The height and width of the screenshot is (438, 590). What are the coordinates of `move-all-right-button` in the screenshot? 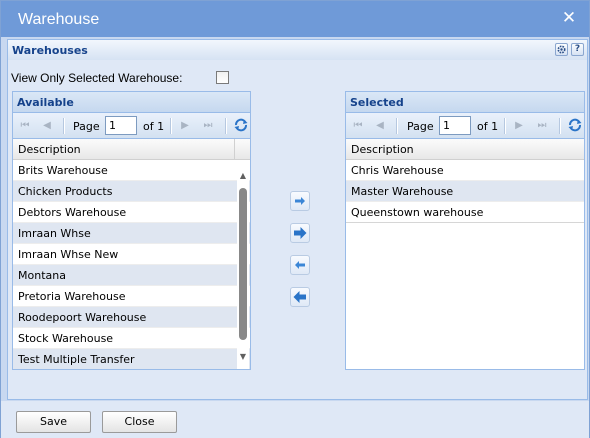 It's located at (300, 233).